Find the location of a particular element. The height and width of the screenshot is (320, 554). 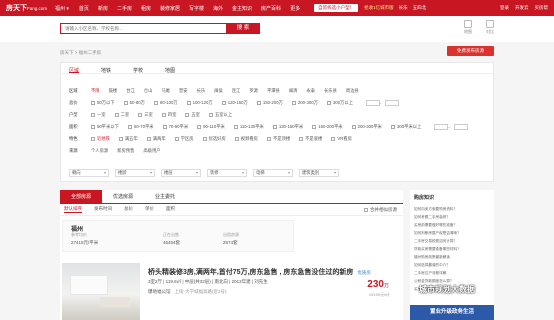

city-selector: 福州 ▾ is located at coordinates (62, 8).